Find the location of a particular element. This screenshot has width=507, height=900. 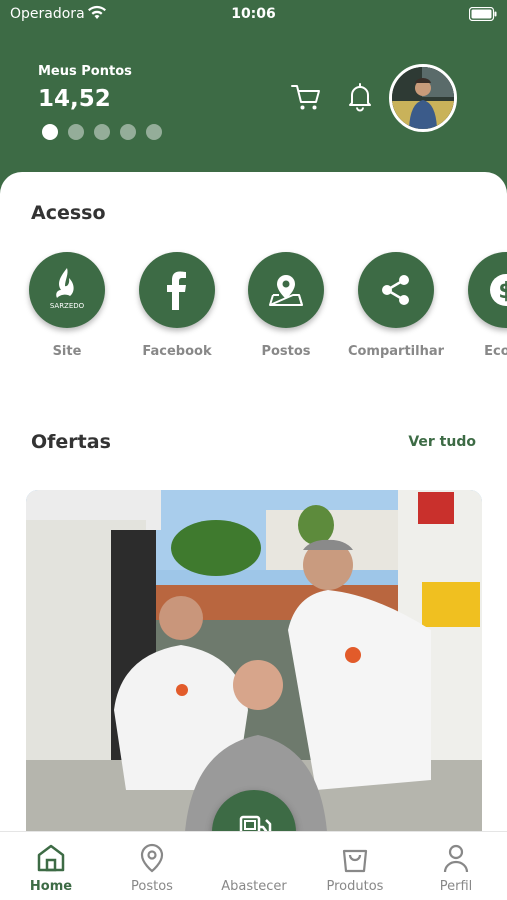

access-label: Econo is located at coordinates (495, 351).